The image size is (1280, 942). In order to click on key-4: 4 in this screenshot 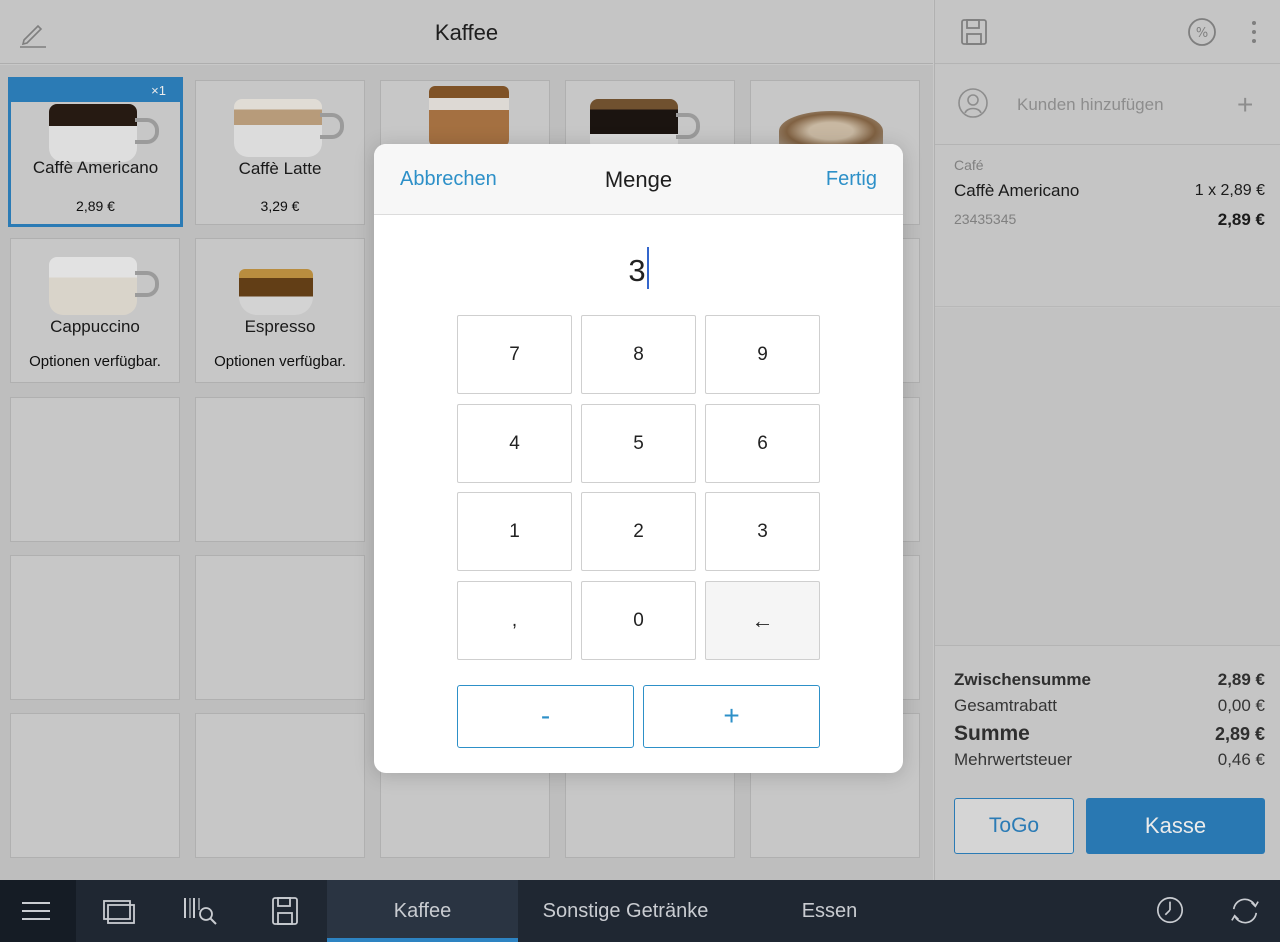, I will do `click(514, 443)`.